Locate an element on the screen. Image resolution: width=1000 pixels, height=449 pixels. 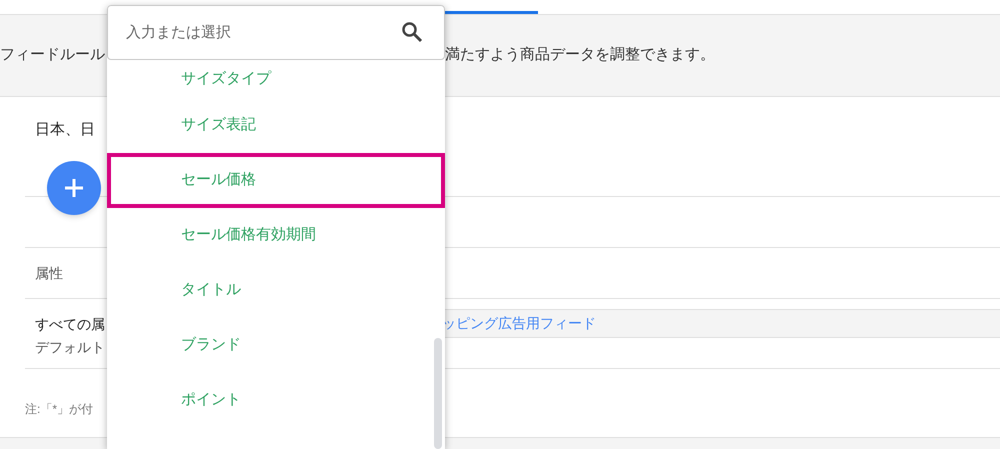
add-button is located at coordinates (74, 188).